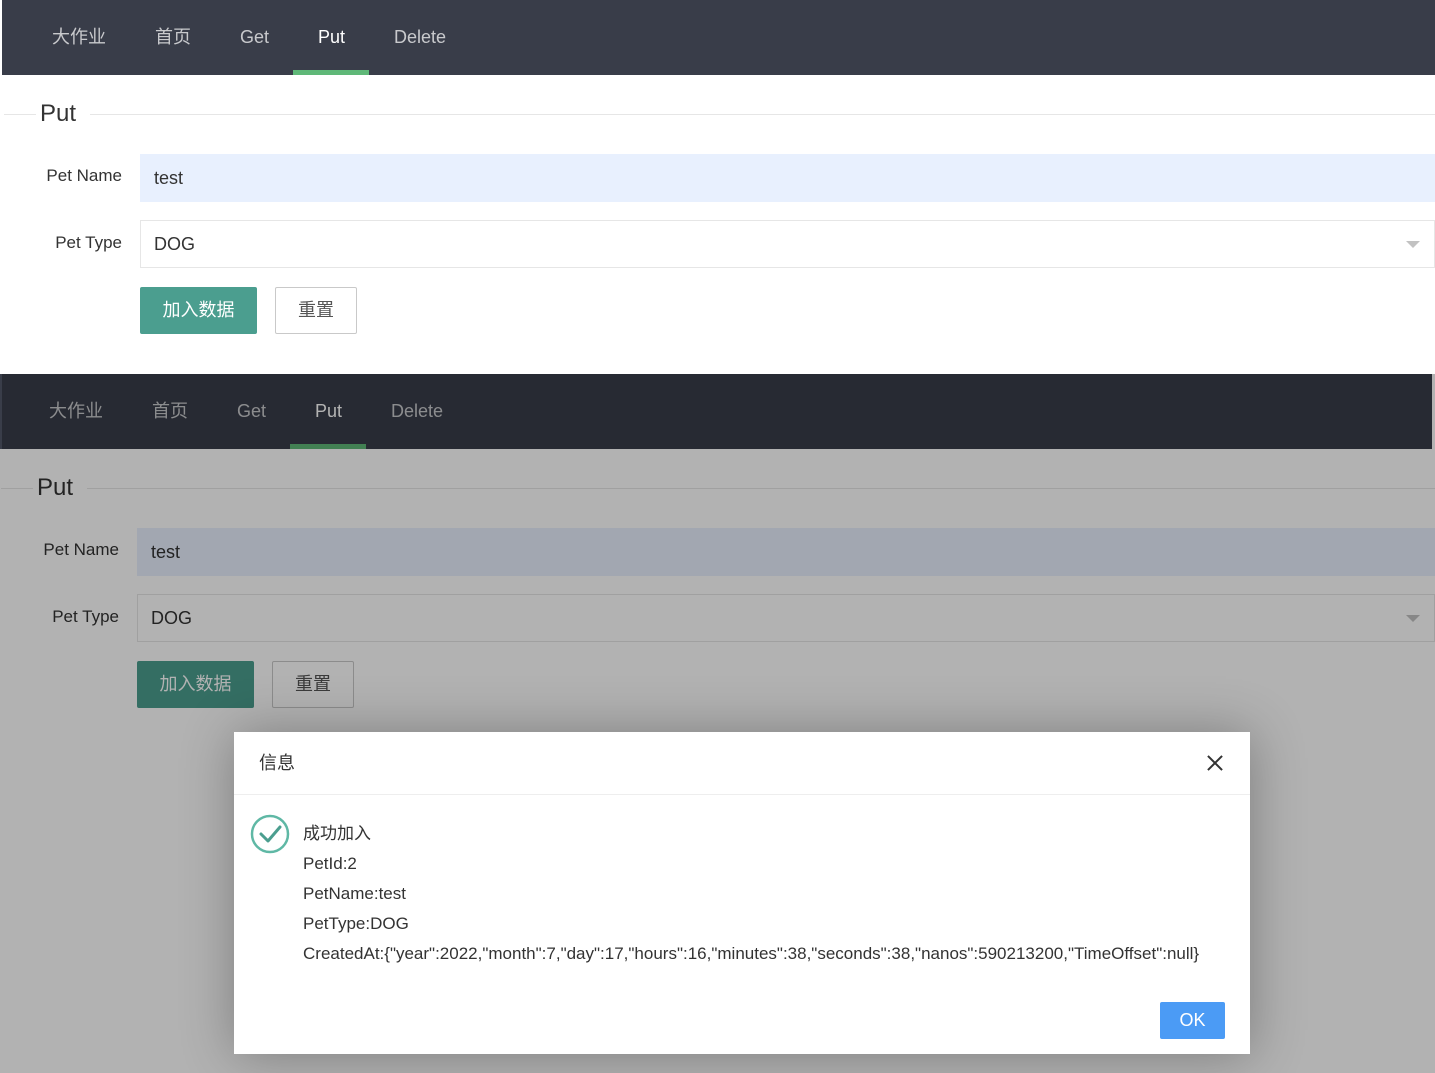 Image resolution: width=1435 pixels, height=1073 pixels. I want to click on add-data-button: 加入数据, so click(198, 310).